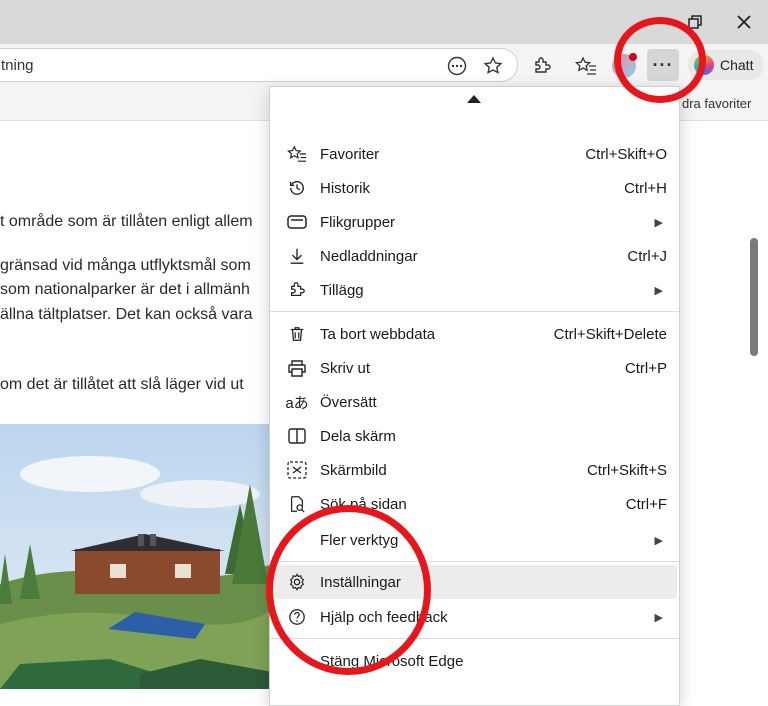 The height and width of the screenshot is (706, 768). Describe the element at coordinates (474, 311) in the screenshot. I see `menu-separator` at that location.